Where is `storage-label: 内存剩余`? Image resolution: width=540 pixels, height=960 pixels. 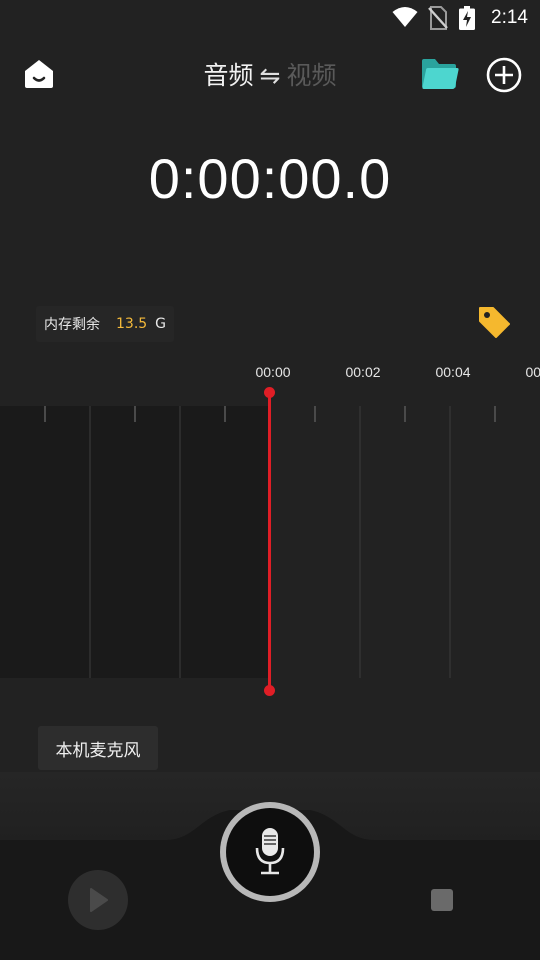 storage-label: 内存剩余 is located at coordinates (72, 325).